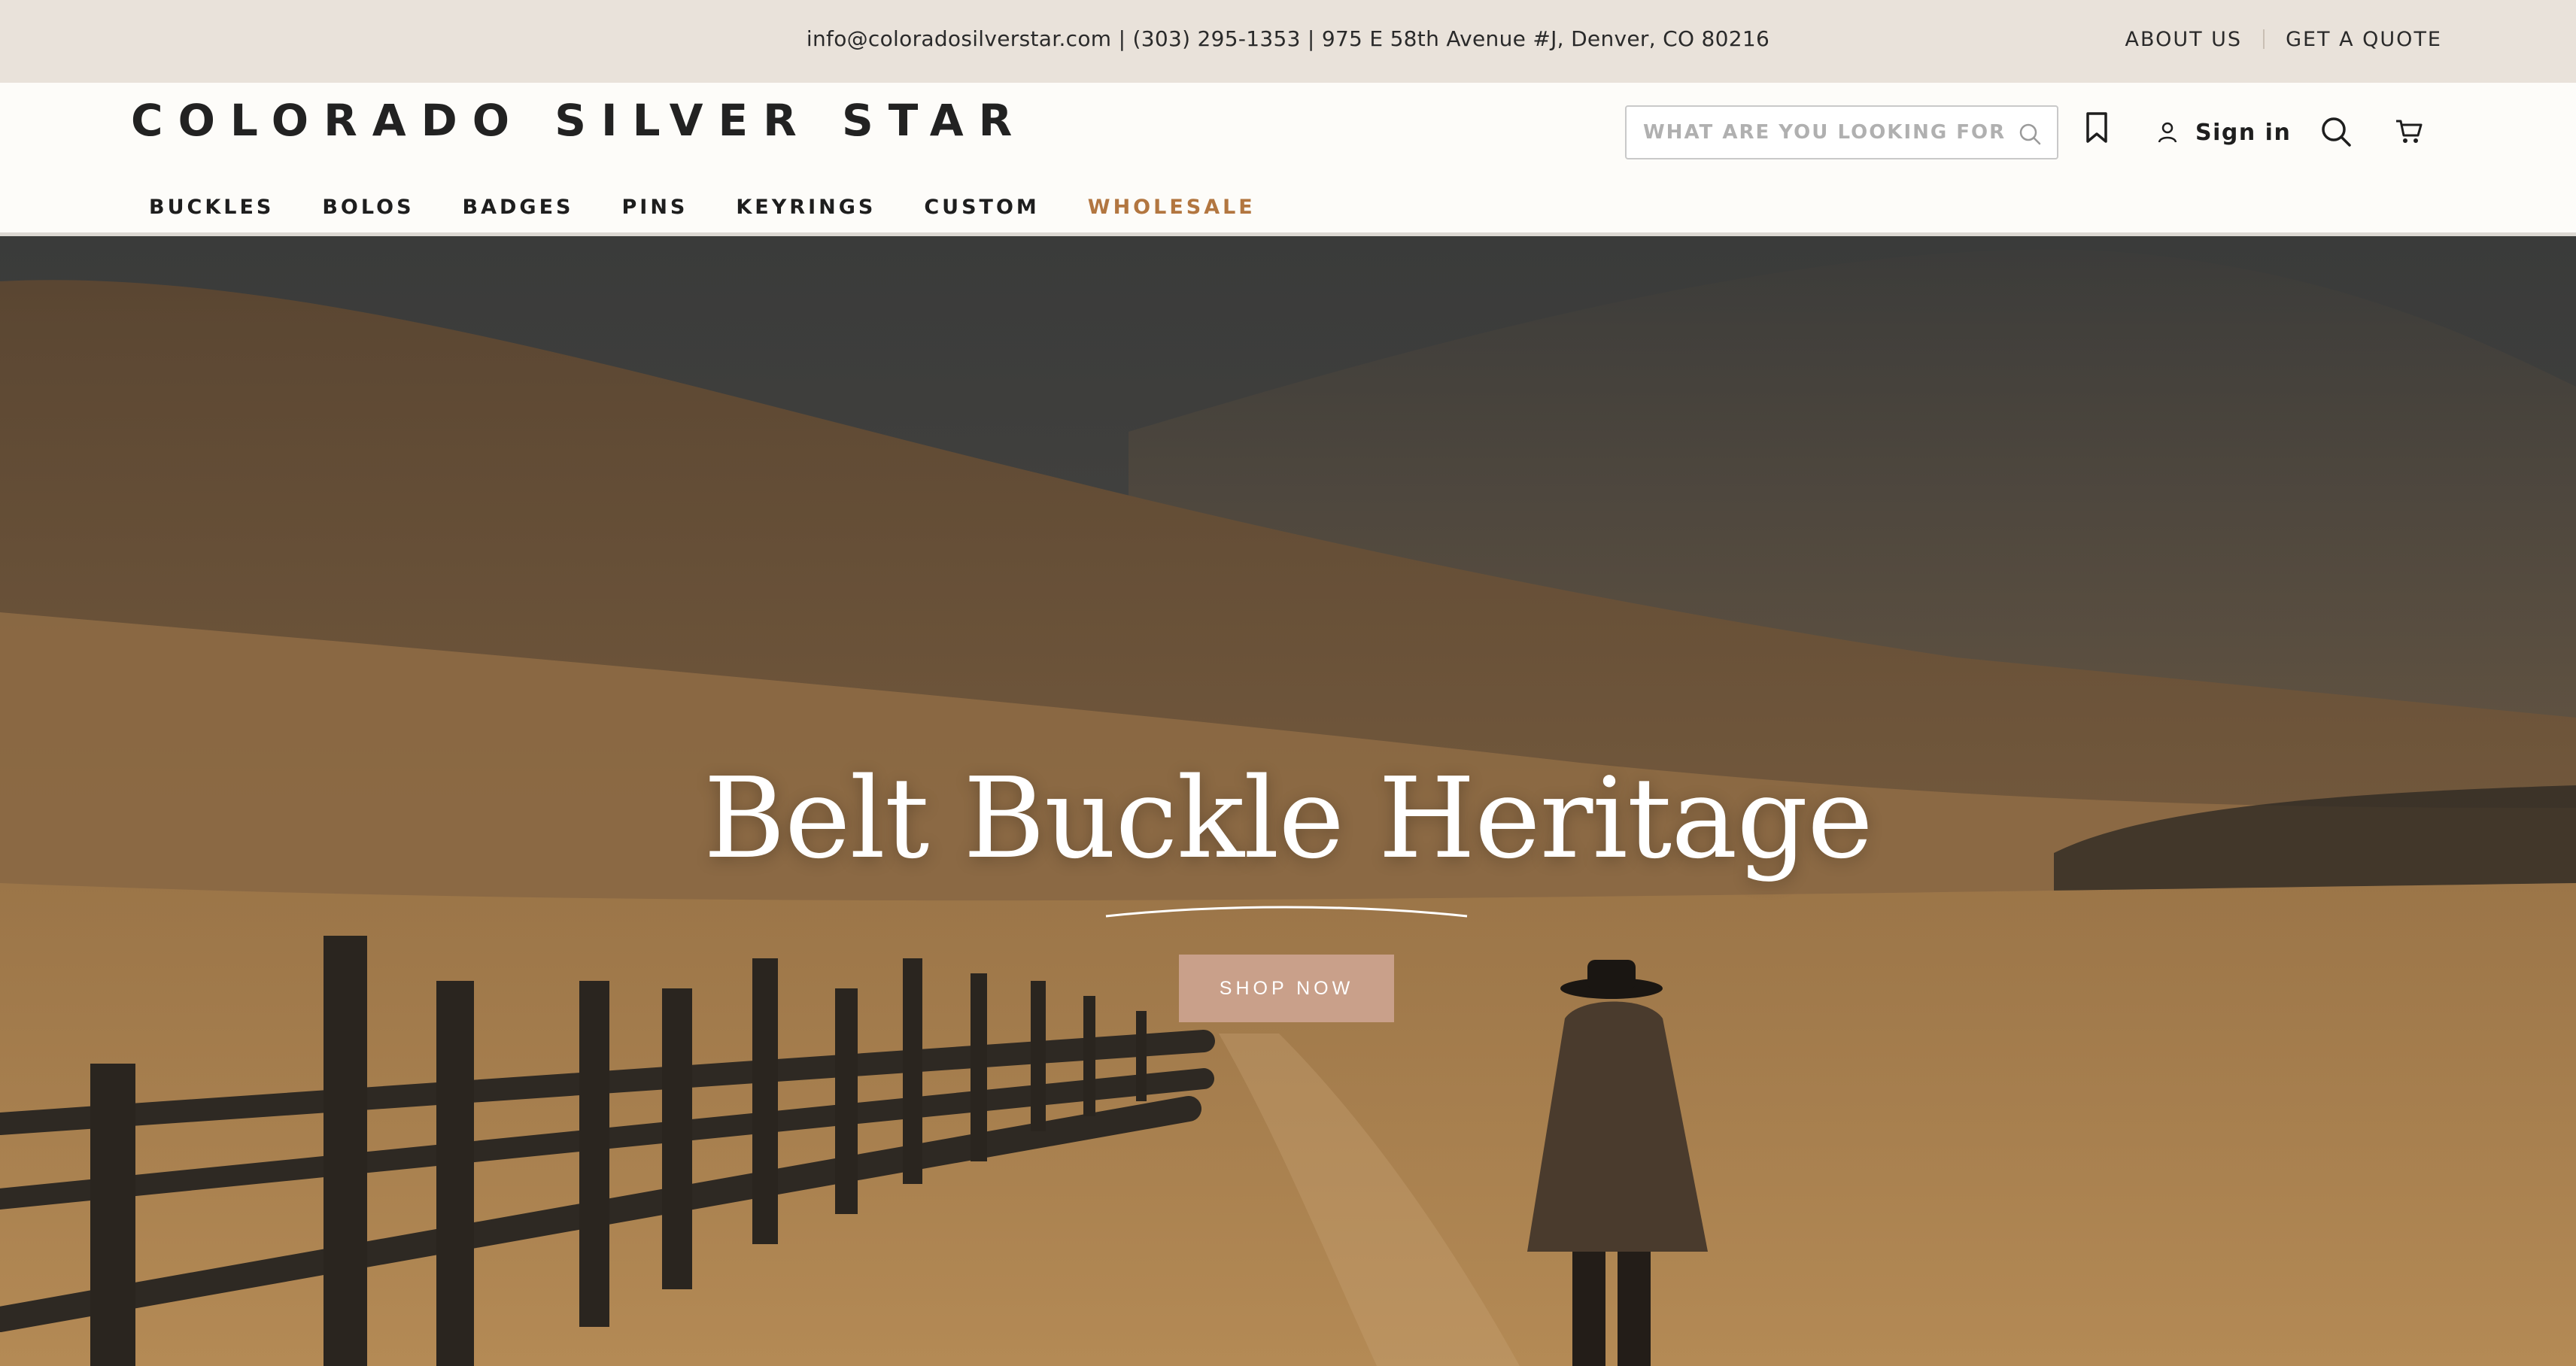 This screenshot has width=2576, height=1366. What do you see at coordinates (2243, 132) in the screenshot?
I see `sign-in-label: Sign in` at bounding box center [2243, 132].